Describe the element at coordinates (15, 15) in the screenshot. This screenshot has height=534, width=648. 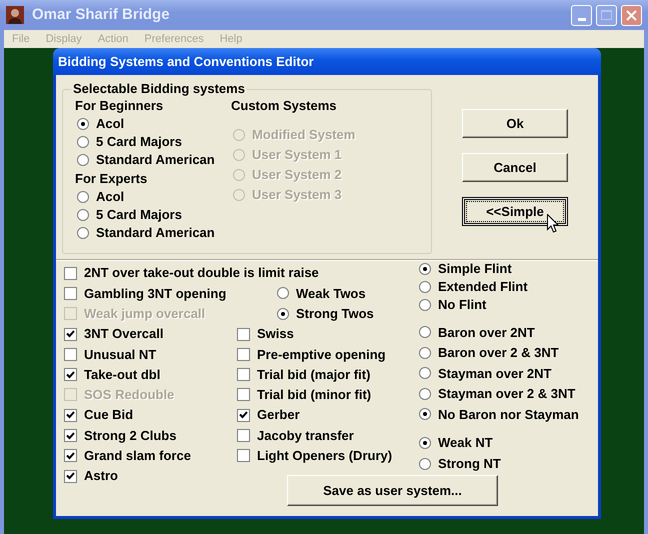
I see `app-icon` at that location.